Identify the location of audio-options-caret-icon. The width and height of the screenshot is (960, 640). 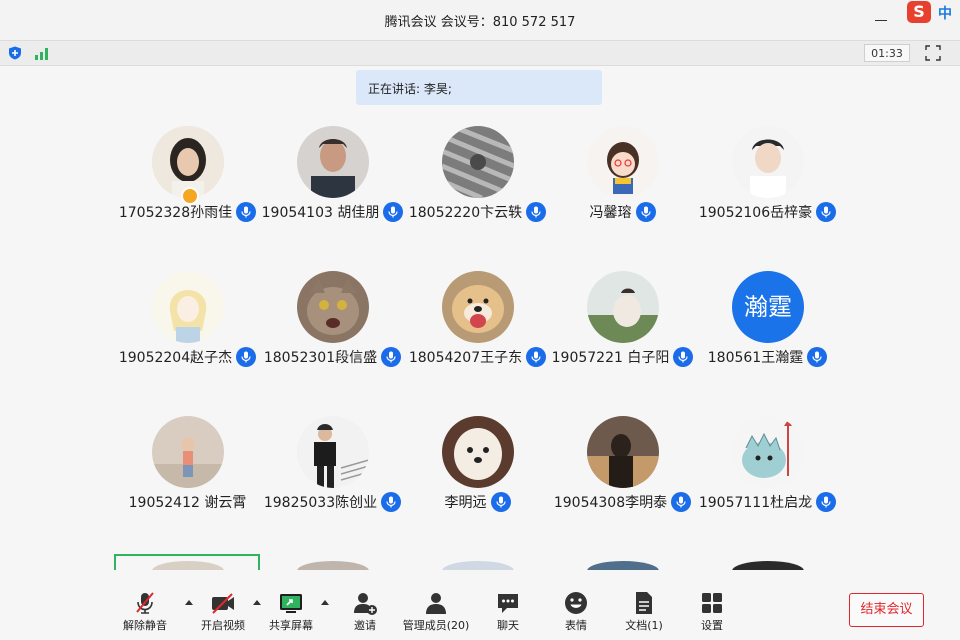
(189, 602).